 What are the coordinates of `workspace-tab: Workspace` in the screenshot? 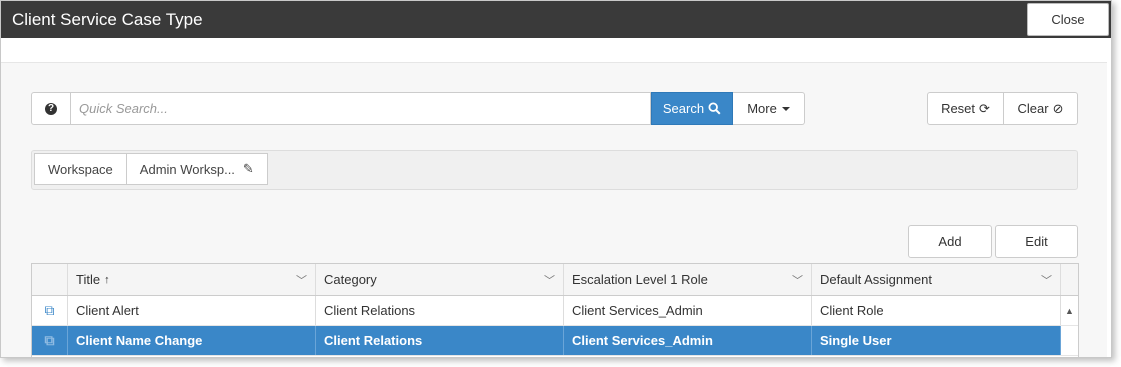 It's located at (80, 169).